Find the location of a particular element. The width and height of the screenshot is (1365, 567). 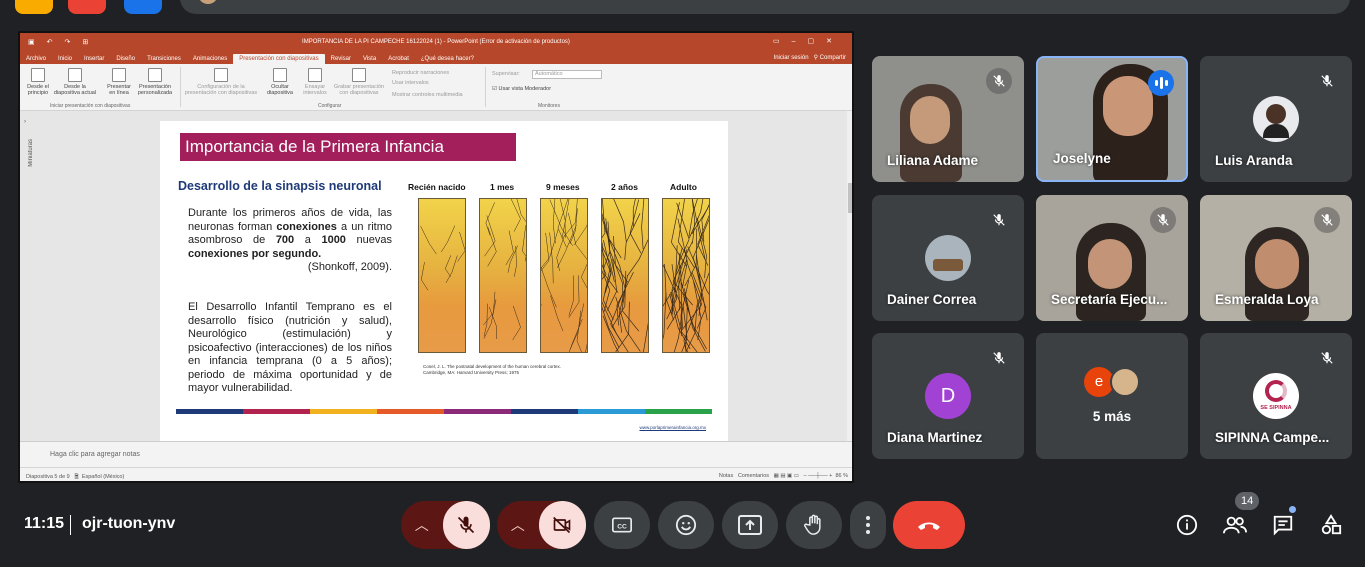

check-mostrar-controles: Mostrar controles multimedia is located at coordinates (427, 95).